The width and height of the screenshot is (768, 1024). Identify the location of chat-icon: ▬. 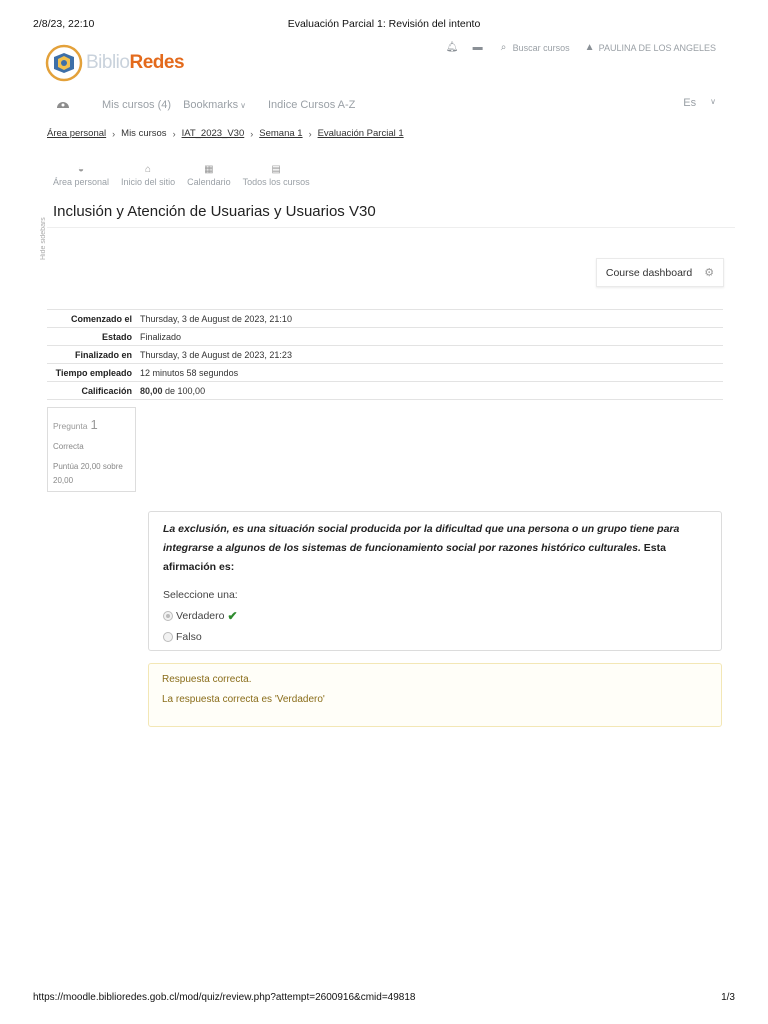
(478, 47).